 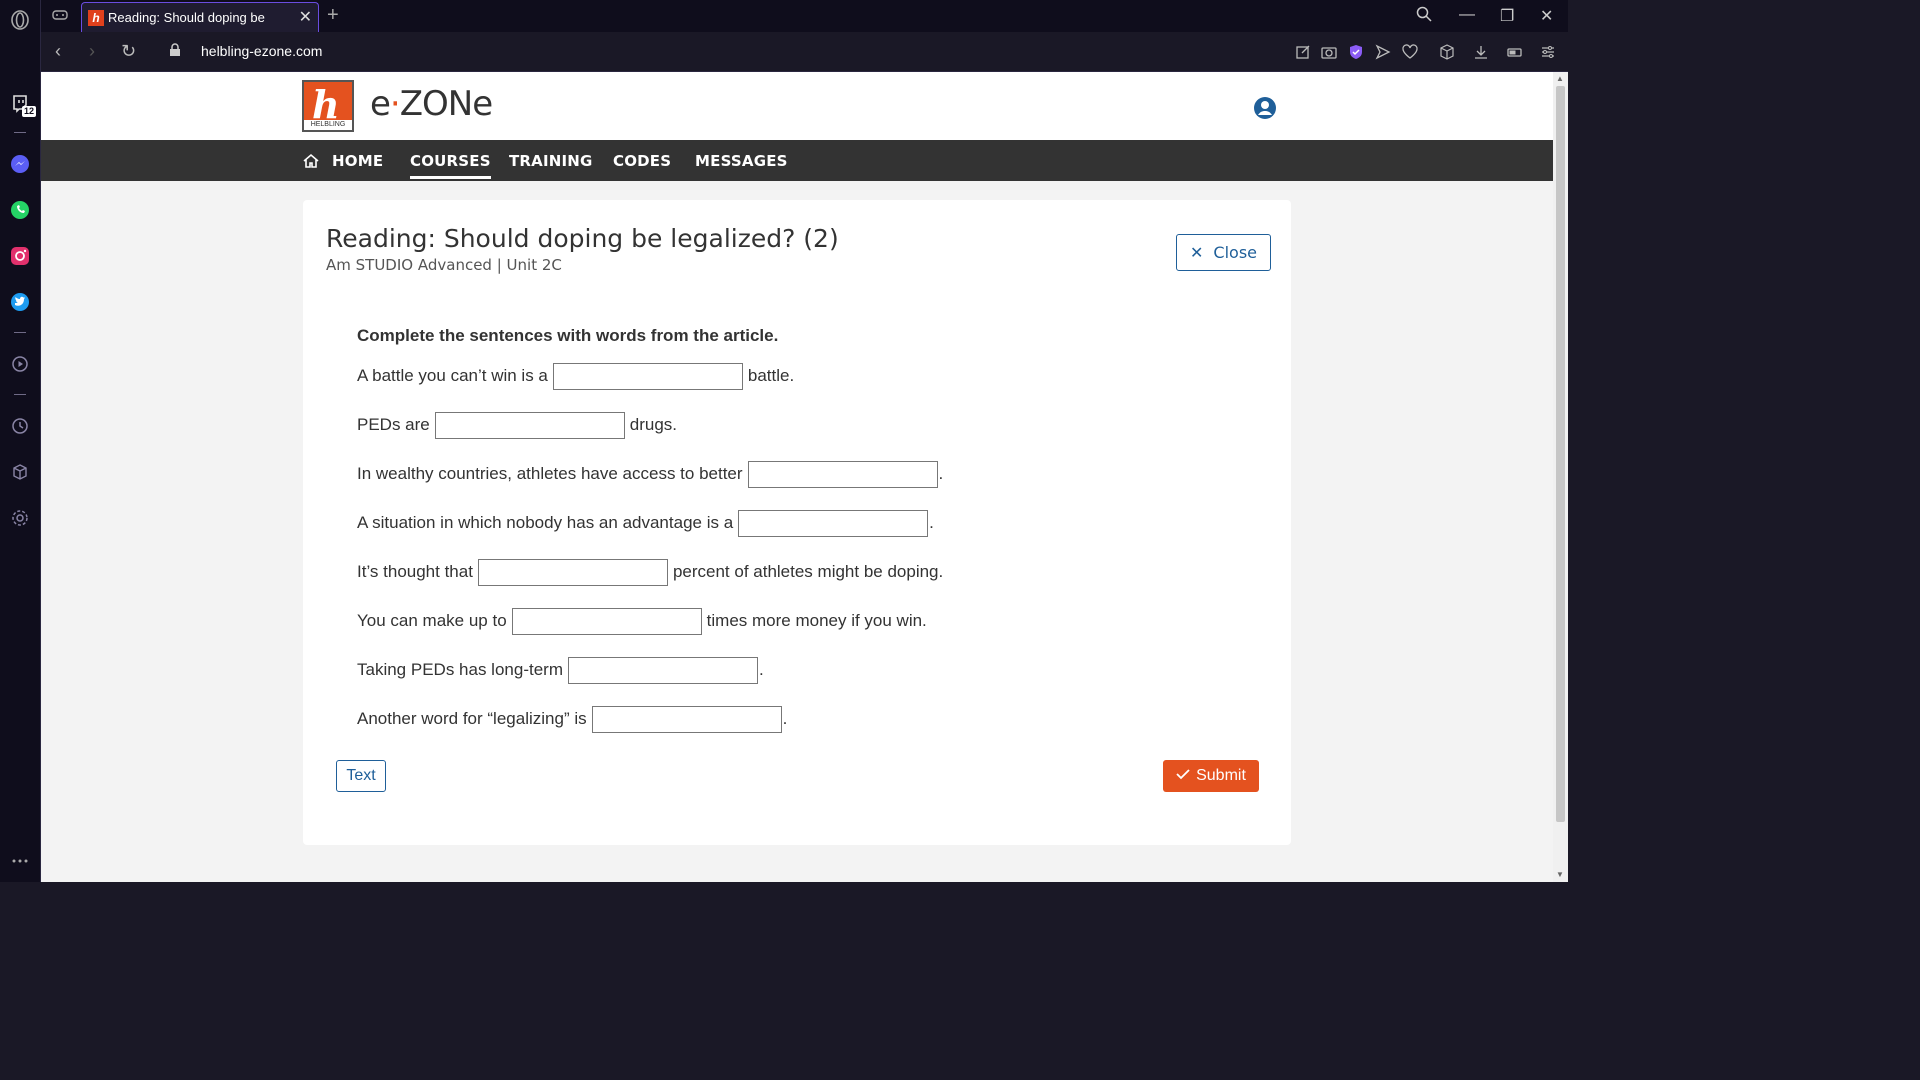 I want to click on sentence-after: percent of athletes might be doping., so click(x=808, y=571).